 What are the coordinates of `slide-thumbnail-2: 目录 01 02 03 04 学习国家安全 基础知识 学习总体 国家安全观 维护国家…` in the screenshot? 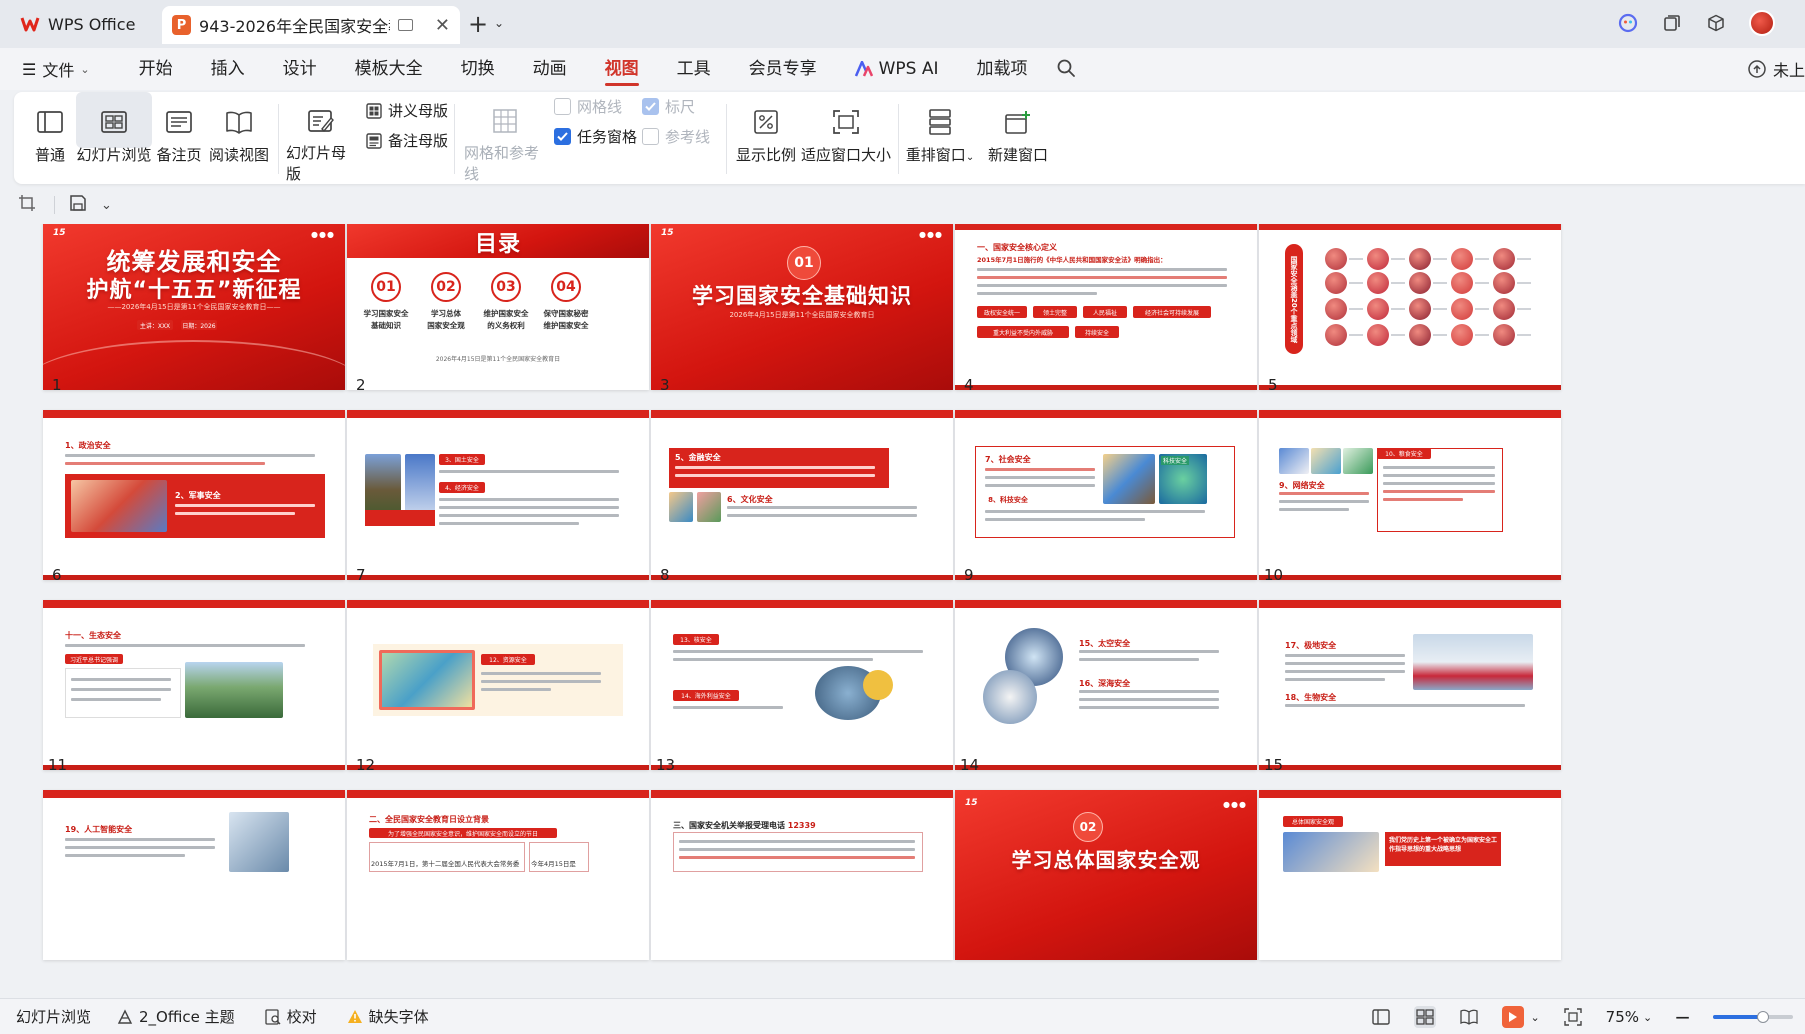 It's located at (498, 307).